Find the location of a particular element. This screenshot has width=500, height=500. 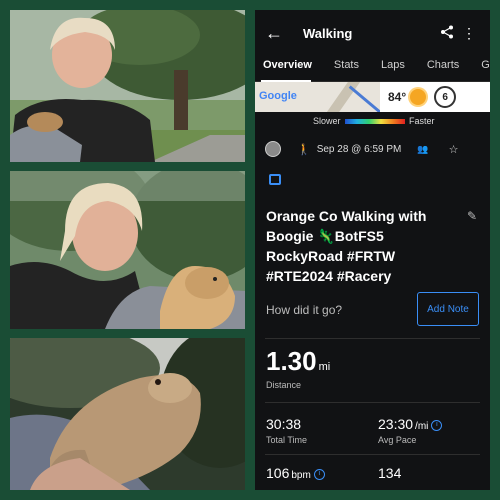

avg-pace-number: 23:30 is located at coordinates (396, 424).